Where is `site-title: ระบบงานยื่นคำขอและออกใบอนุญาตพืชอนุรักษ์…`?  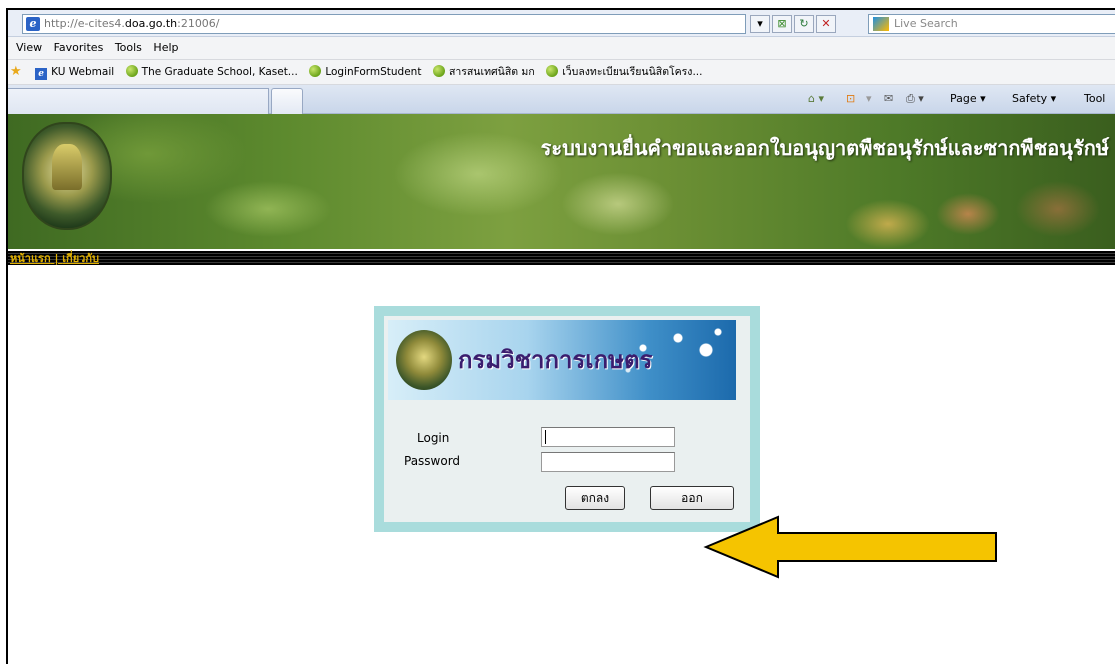 site-title: ระบบงานยื่นคำขอและออกใบอนุญาตพืชอนุรักษ์… is located at coordinates (824, 148).